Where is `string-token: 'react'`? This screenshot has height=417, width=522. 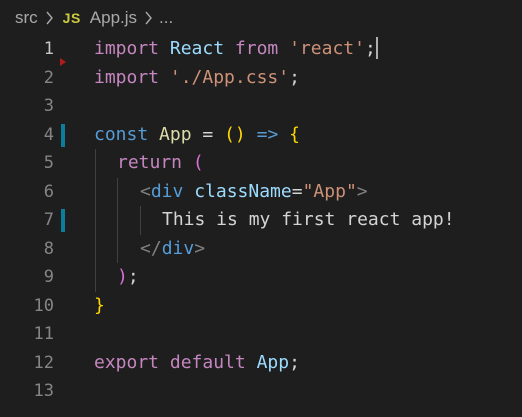 string-token: 'react' is located at coordinates (327, 48).